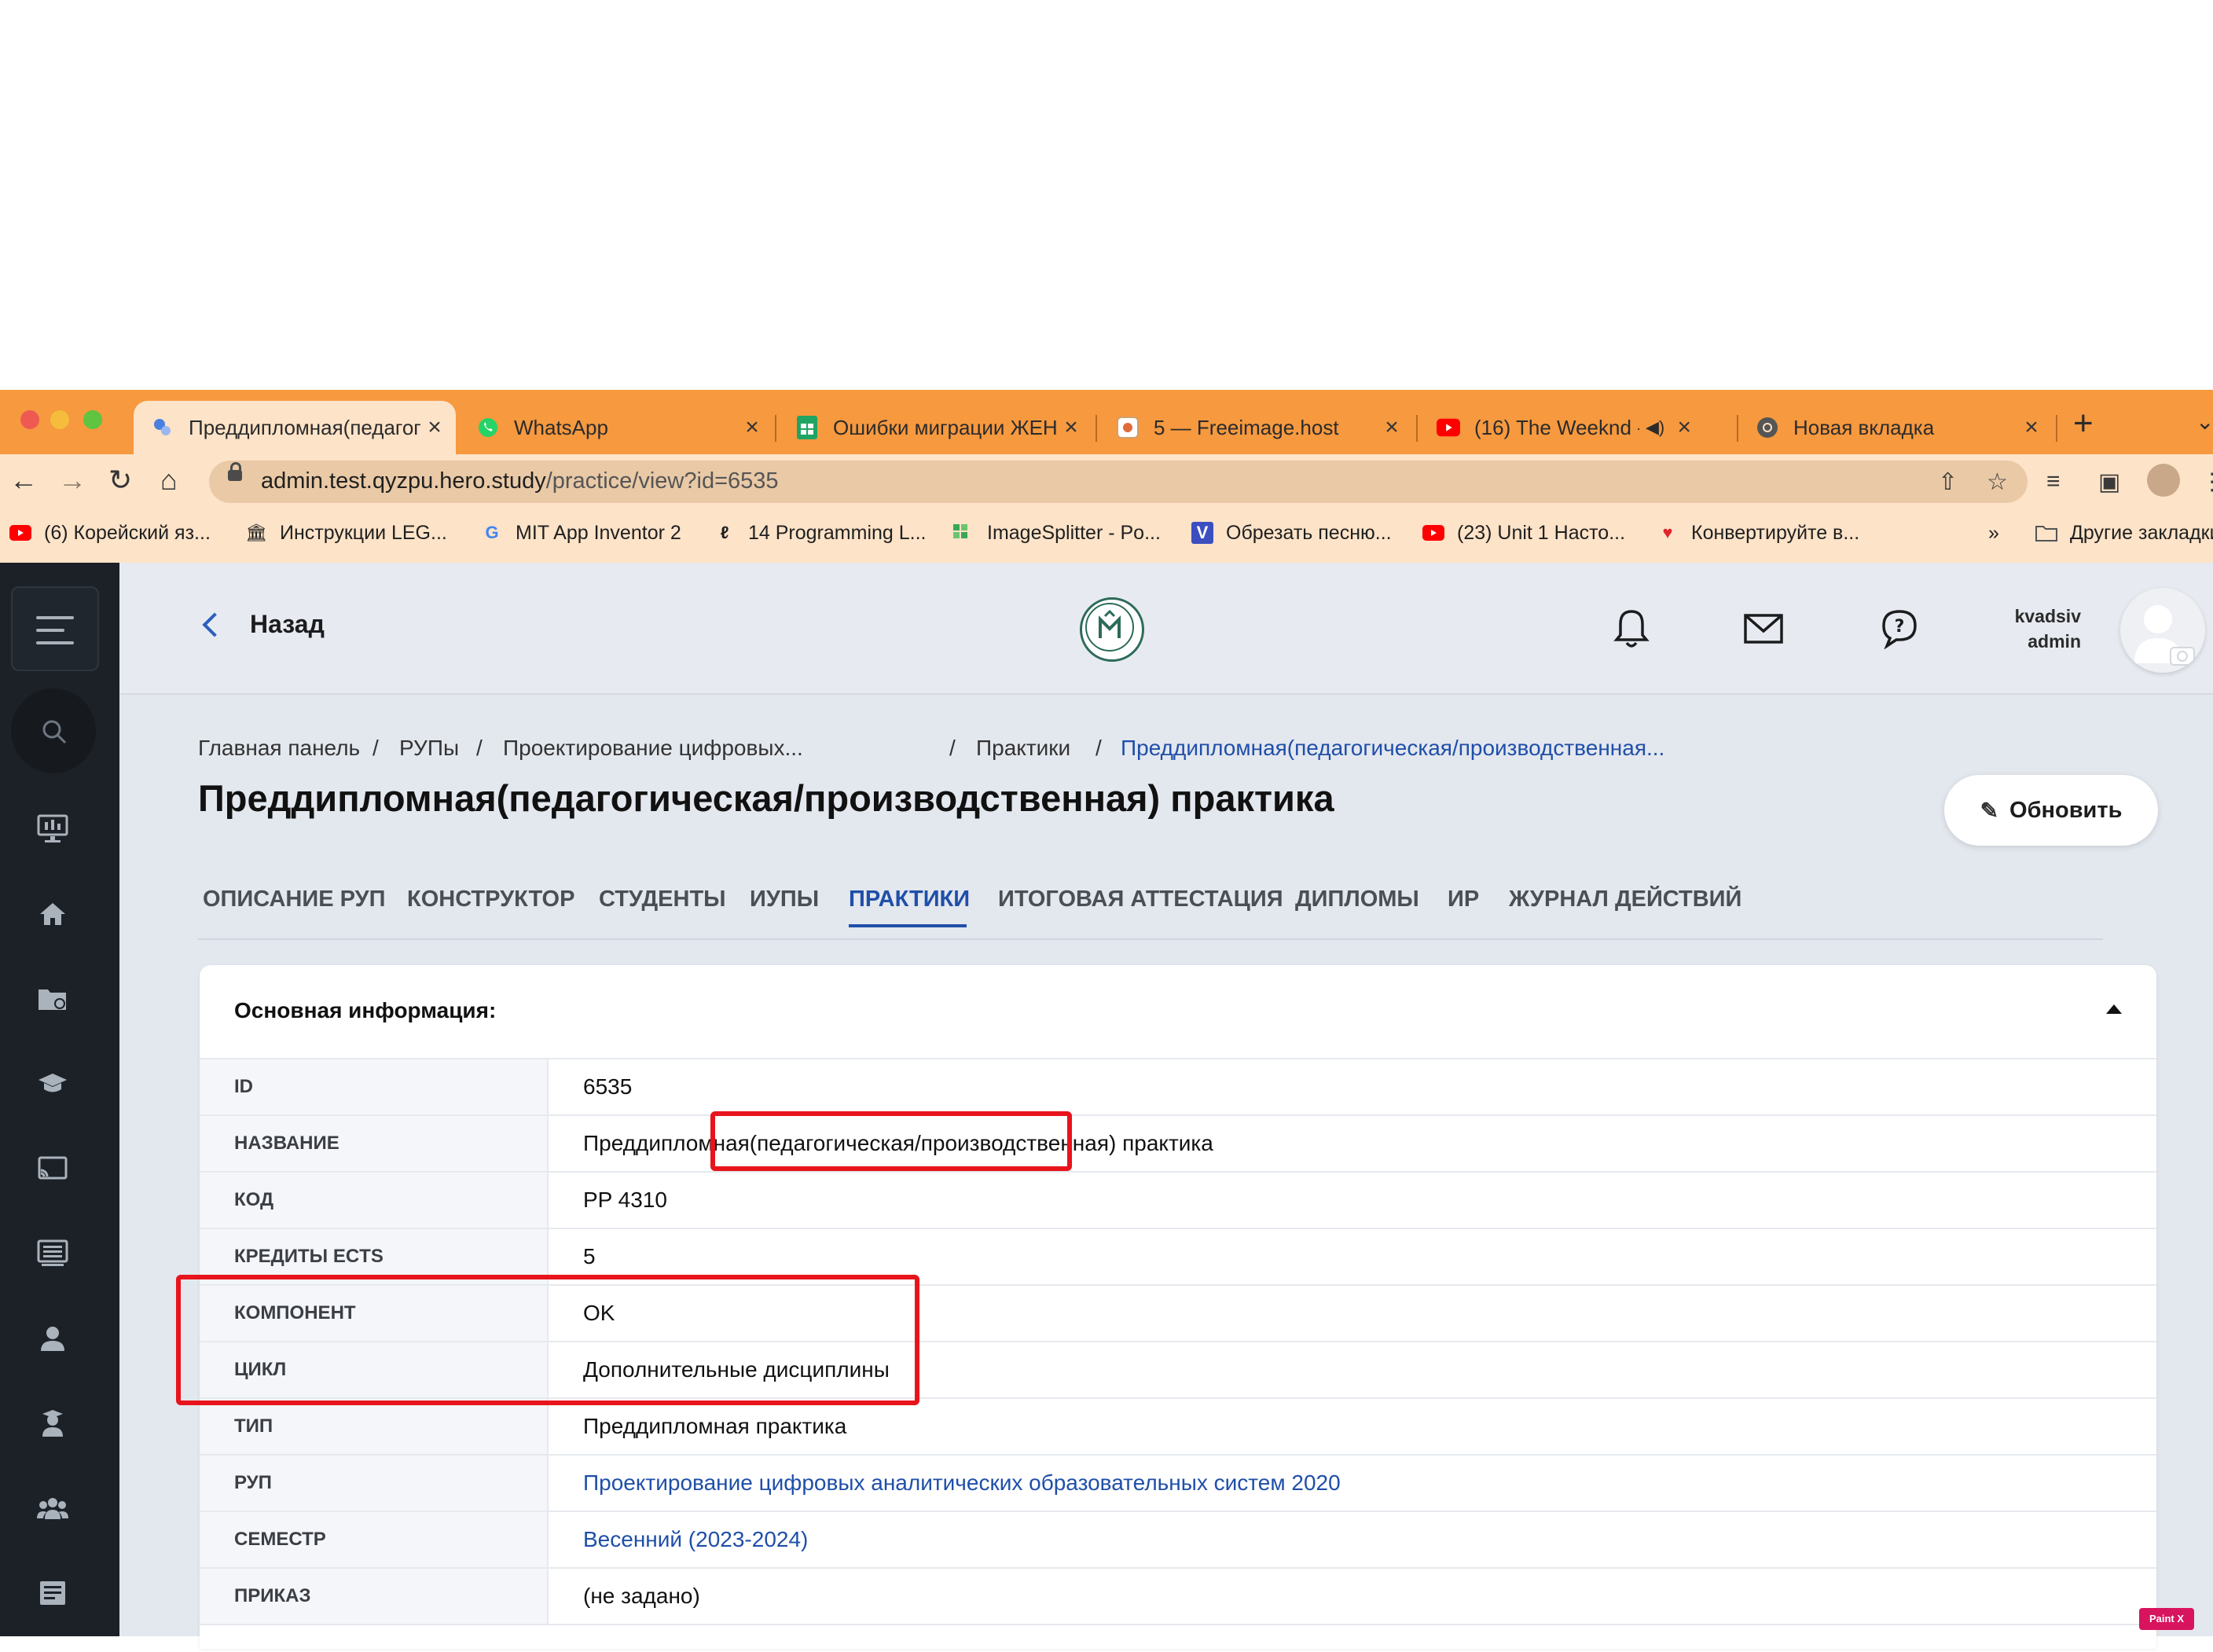 The width and height of the screenshot is (2213, 1652). What do you see at coordinates (662, 900) in the screenshot?
I see `tab-students: СТУДЕНТЫ` at bounding box center [662, 900].